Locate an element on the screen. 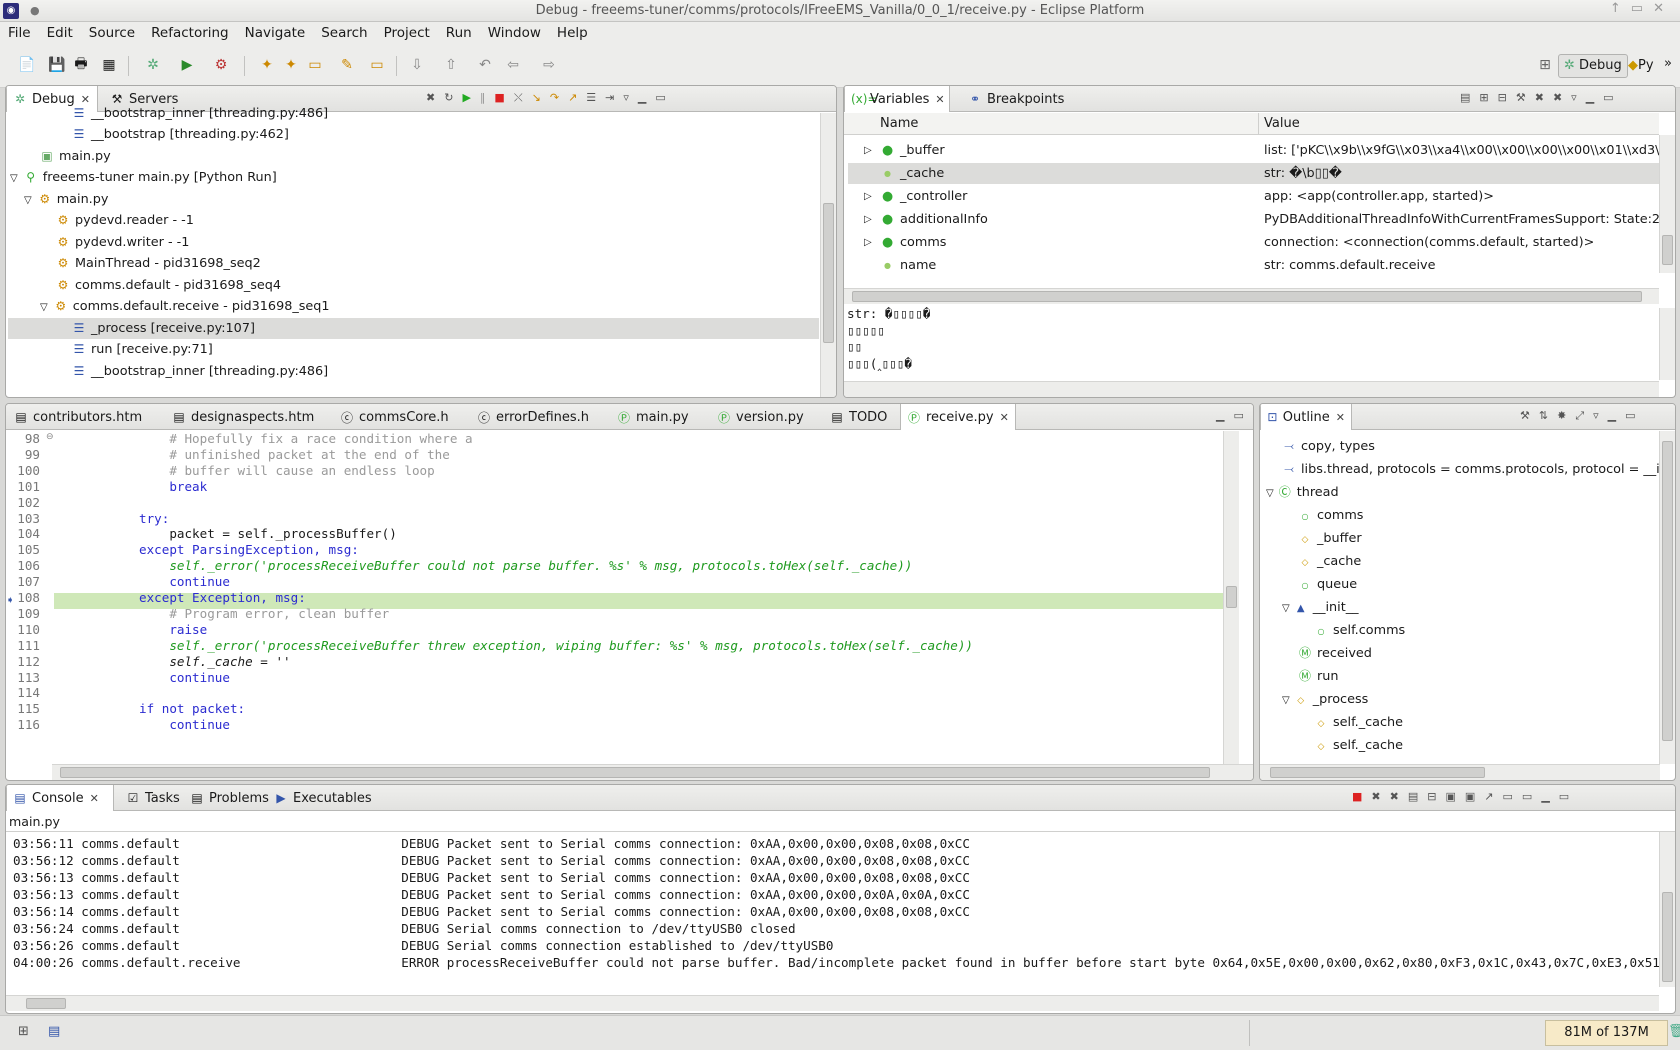 This screenshot has width=1680, height=1050. close-icon: ✕ is located at coordinates (1663, 8).